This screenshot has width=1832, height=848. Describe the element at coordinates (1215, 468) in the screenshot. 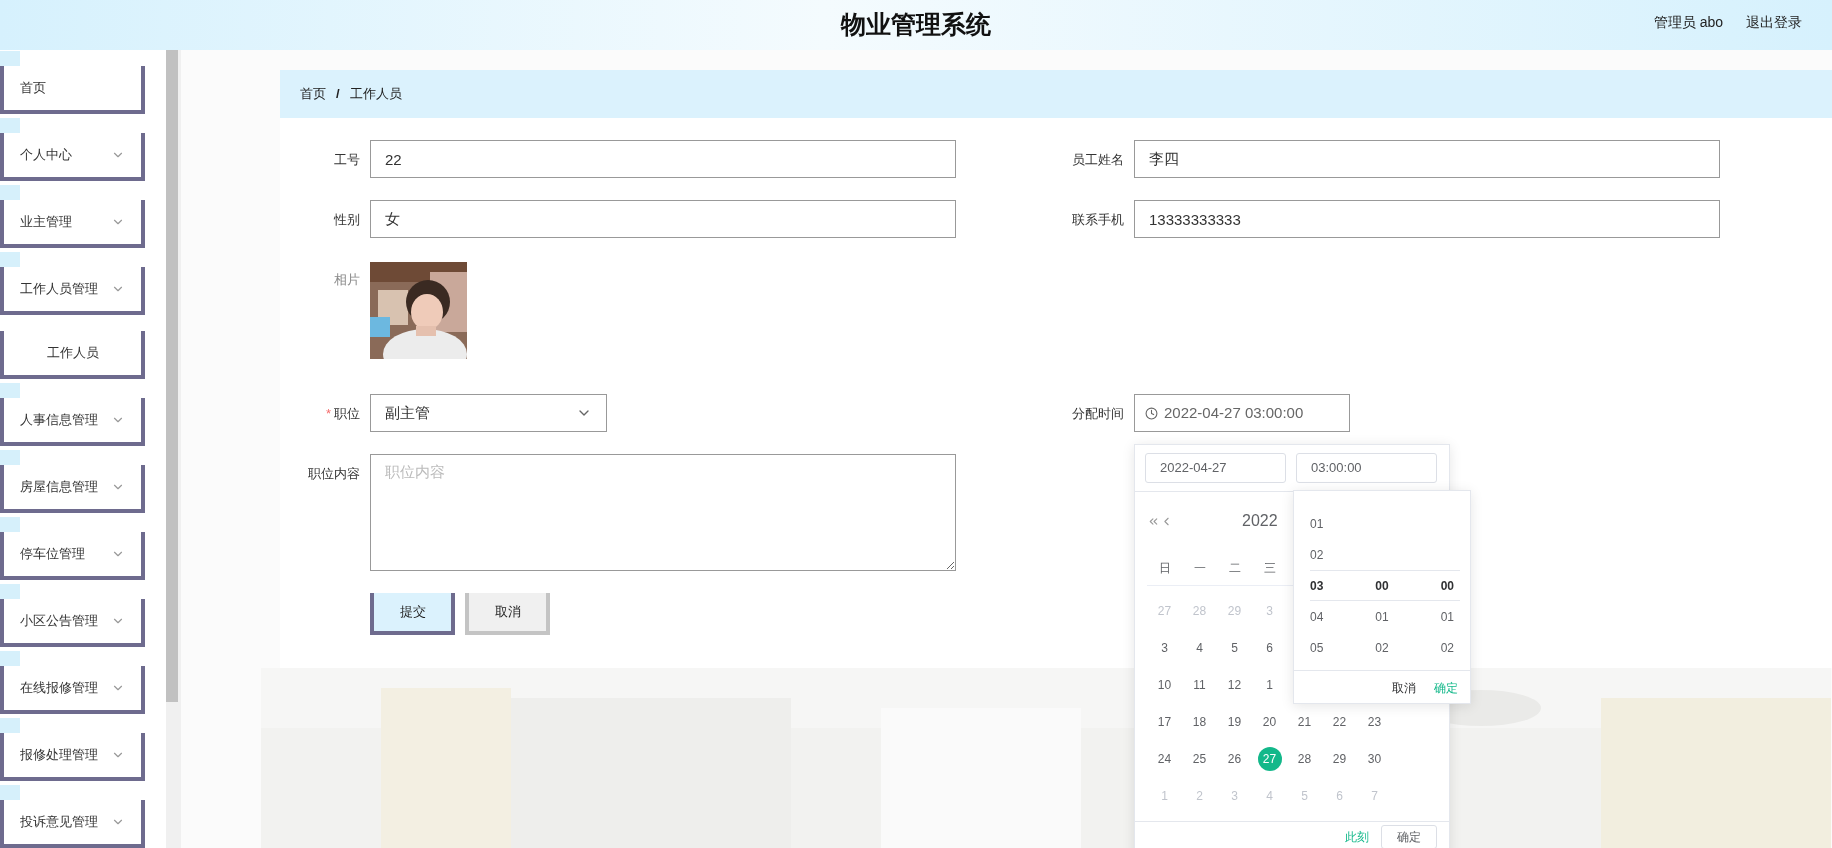

I see `date-field: 2022-04-27` at that location.